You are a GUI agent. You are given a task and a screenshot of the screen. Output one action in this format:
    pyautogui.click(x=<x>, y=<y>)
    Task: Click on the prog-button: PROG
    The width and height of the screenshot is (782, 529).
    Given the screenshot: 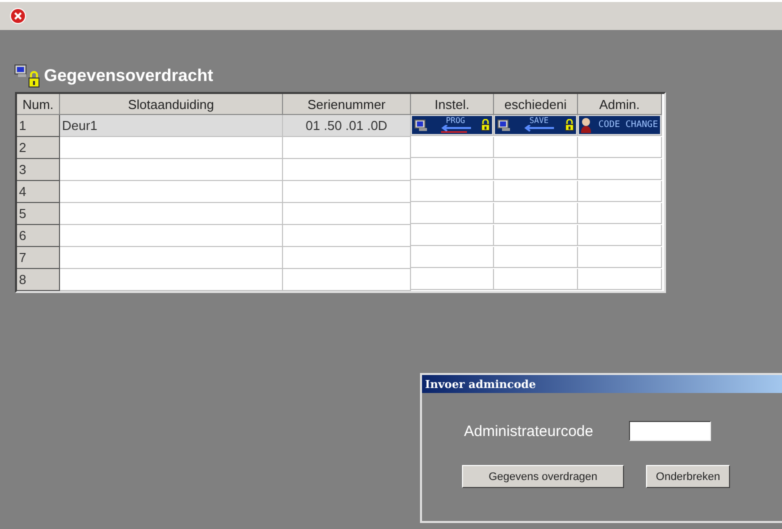 What is the action you would take?
    pyautogui.click(x=452, y=125)
    